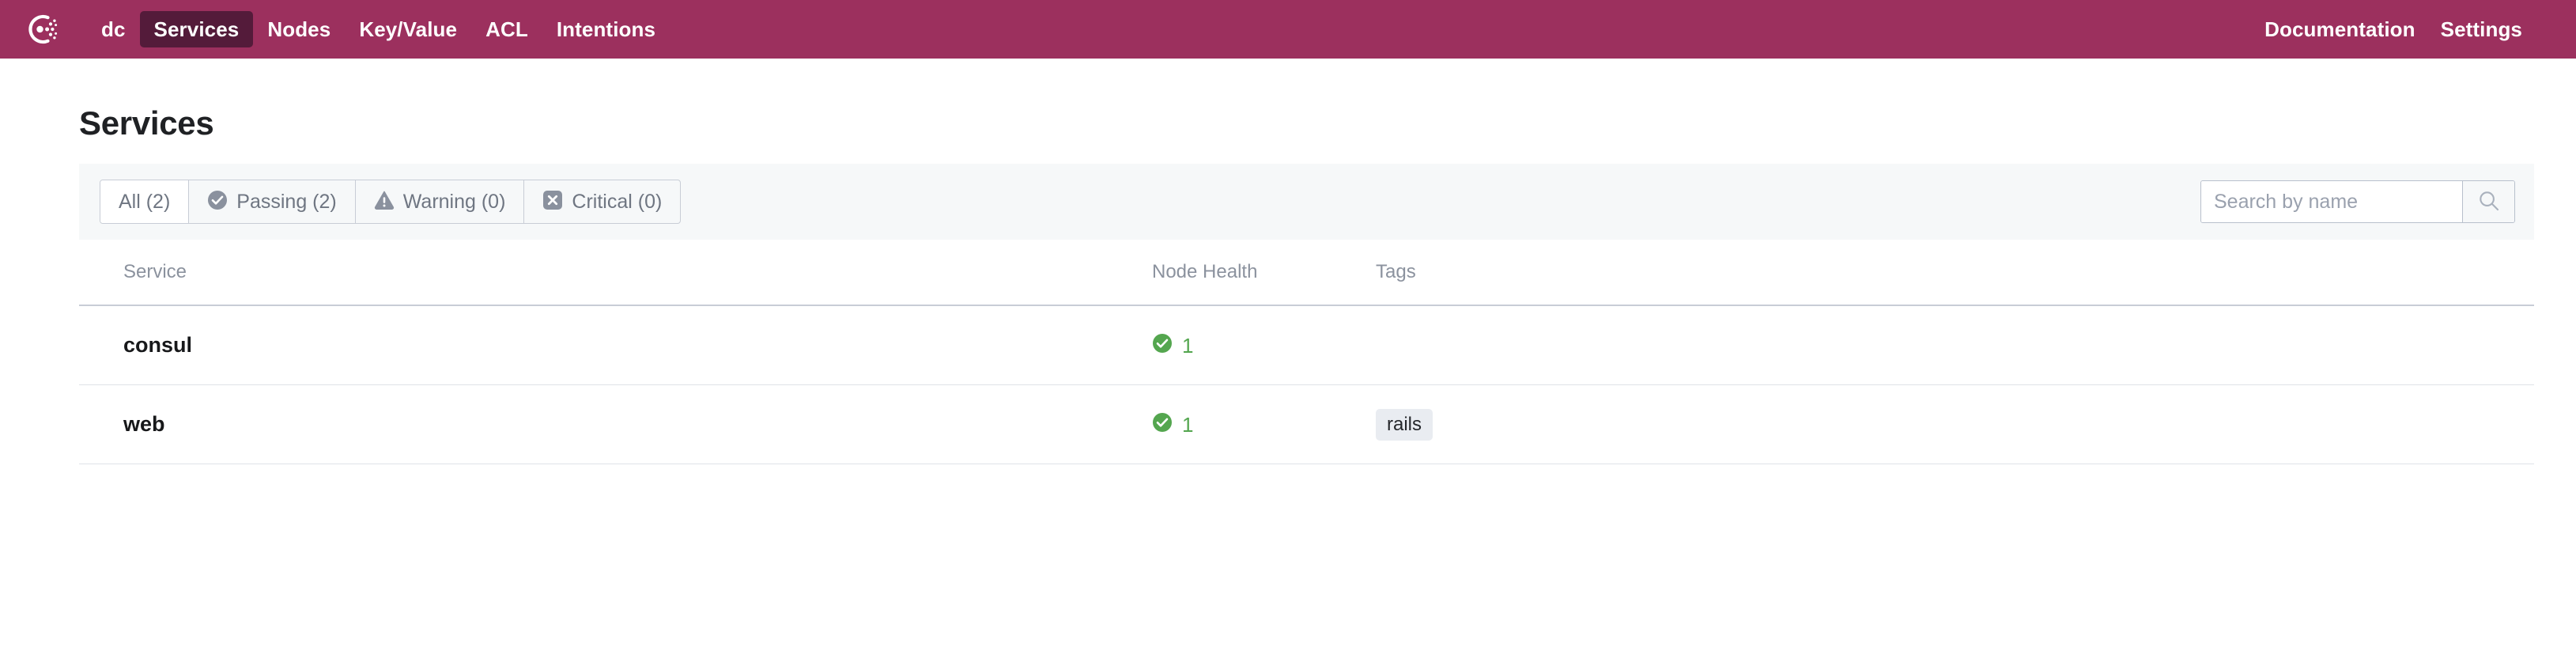  I want to click on navbar-right-group: Documentation Settings, so click(2393, 29).